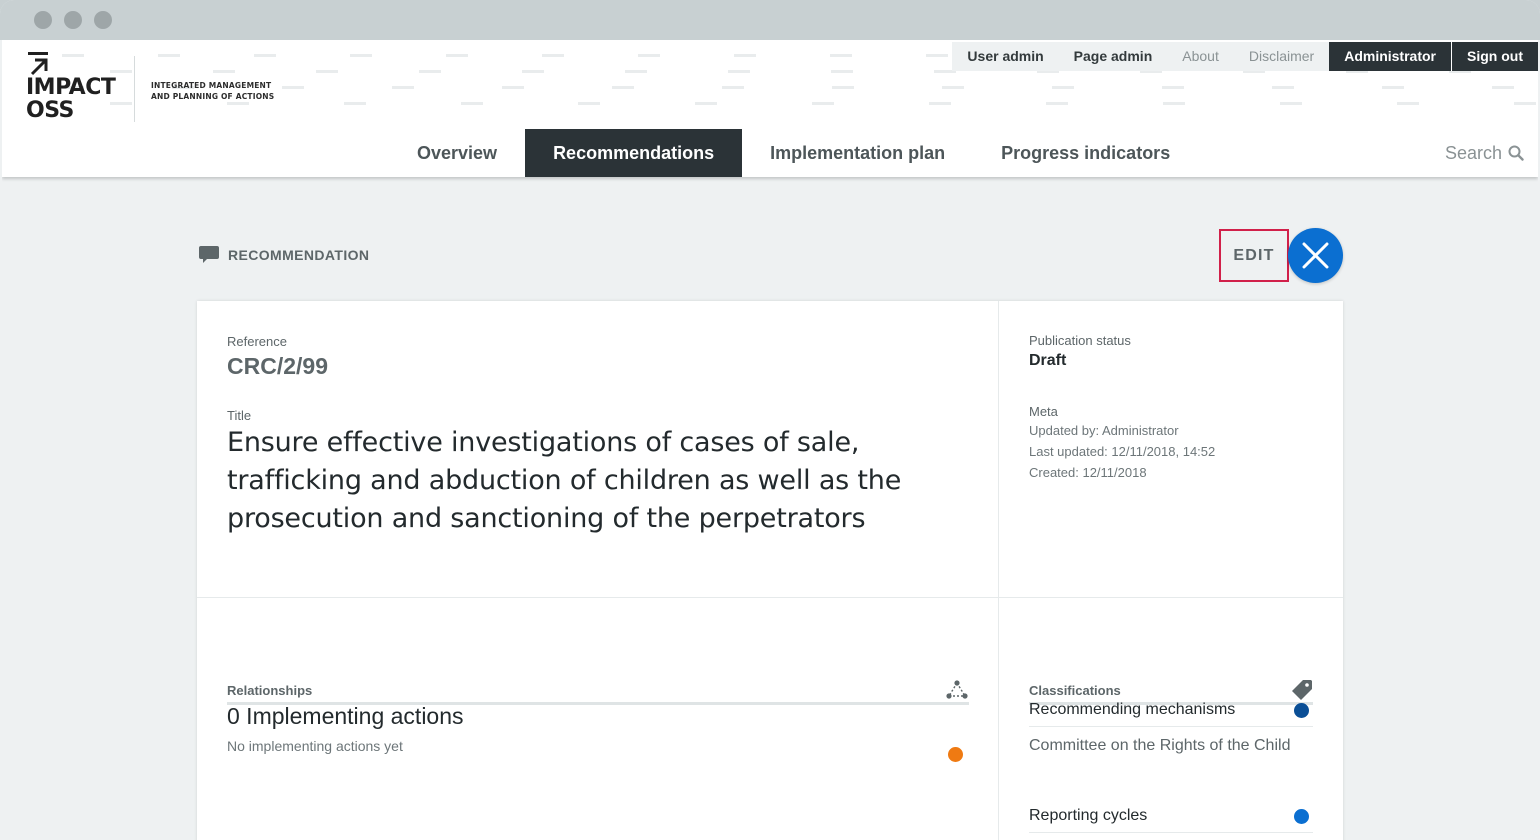  Describe the element at coordinates (1301, 710) in the screenshot. I see `classification-color-dot` at that location.